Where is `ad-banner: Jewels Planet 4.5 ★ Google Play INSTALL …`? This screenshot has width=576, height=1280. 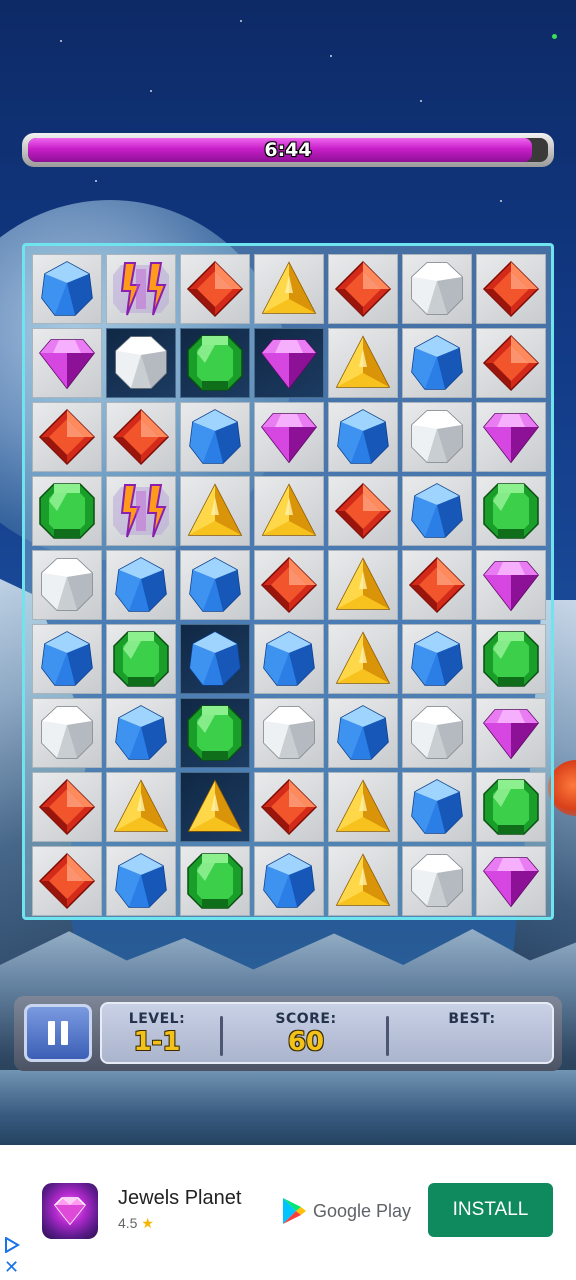 ad-banner: Jewels Planet 4.5 ★ Google Play INSTALL … is located at coordinates (288, 1212).